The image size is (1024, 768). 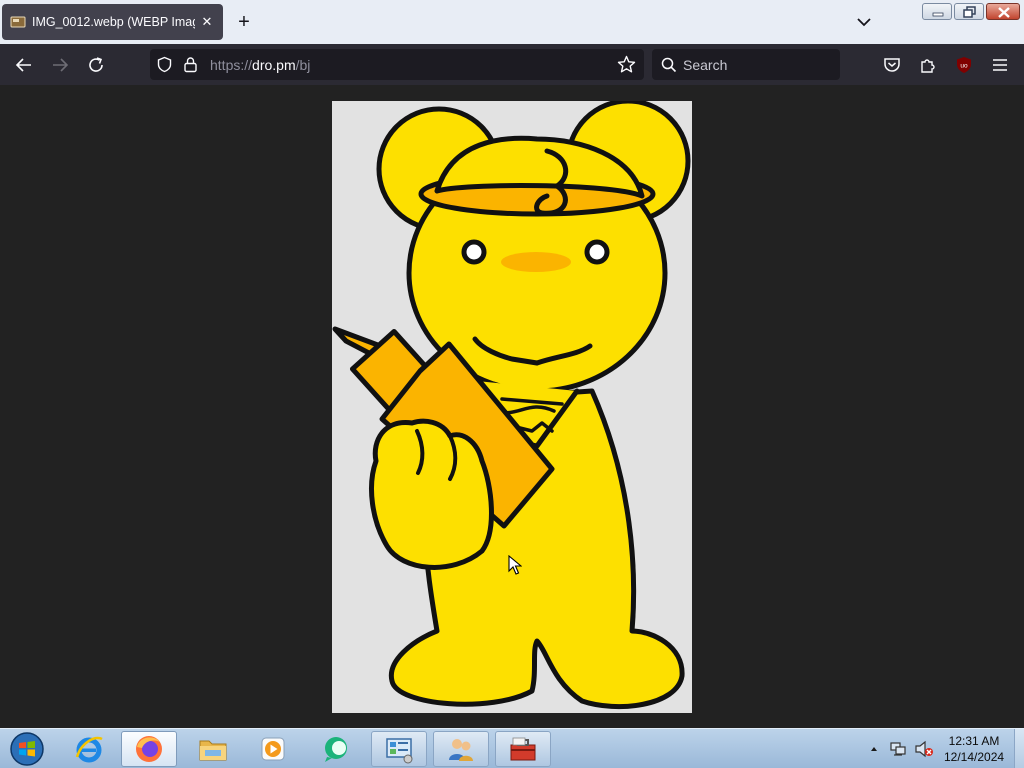 I want to click on close-window-button, so click(x=1003, y=11).